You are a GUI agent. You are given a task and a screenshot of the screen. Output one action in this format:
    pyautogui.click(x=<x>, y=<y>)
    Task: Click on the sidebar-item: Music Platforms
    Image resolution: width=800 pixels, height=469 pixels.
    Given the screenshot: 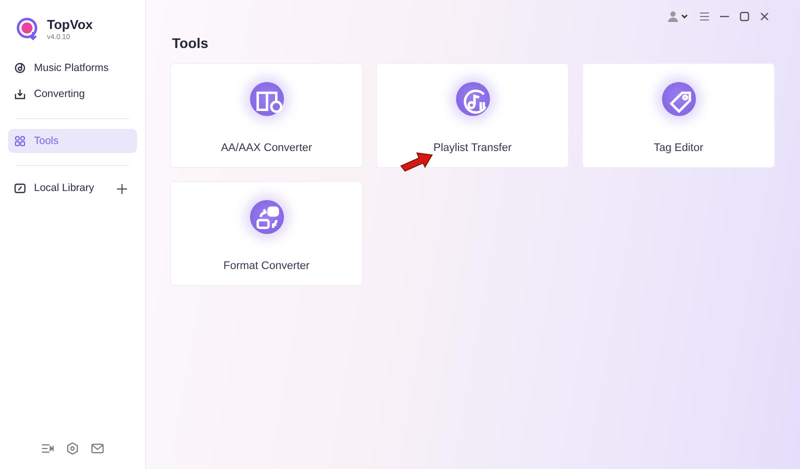 What is the action you would take?
    pyautogui.click(x=72, y=68)
    